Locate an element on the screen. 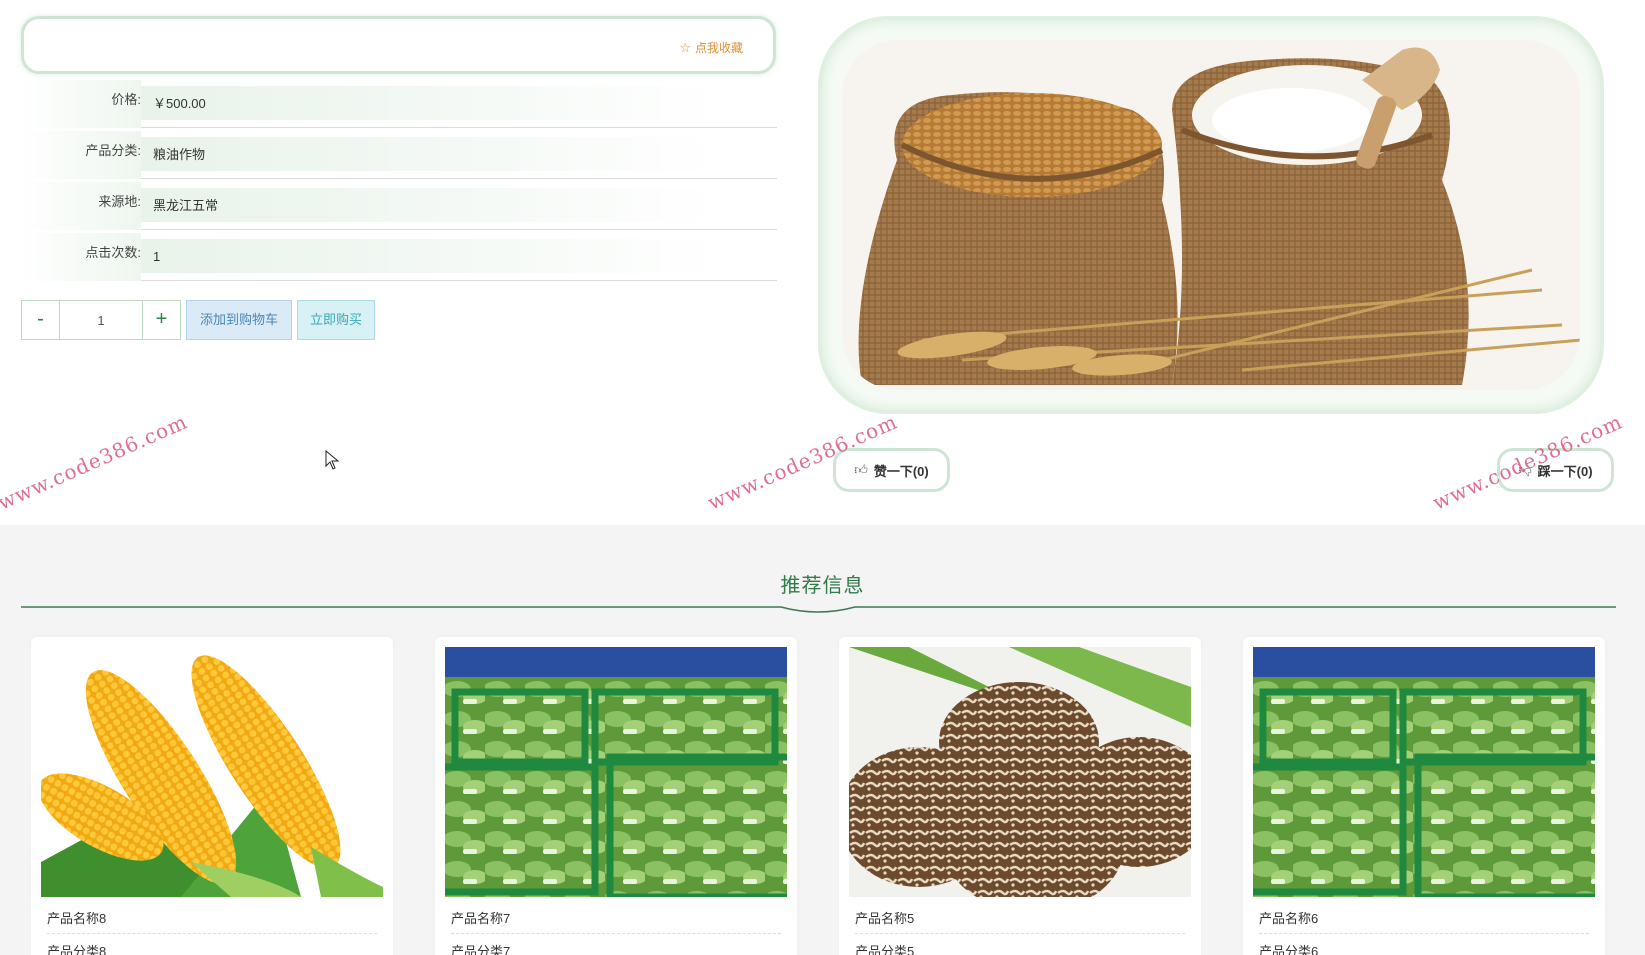  buy-now-button: 立即购买 is located at coordinates (336, 320).